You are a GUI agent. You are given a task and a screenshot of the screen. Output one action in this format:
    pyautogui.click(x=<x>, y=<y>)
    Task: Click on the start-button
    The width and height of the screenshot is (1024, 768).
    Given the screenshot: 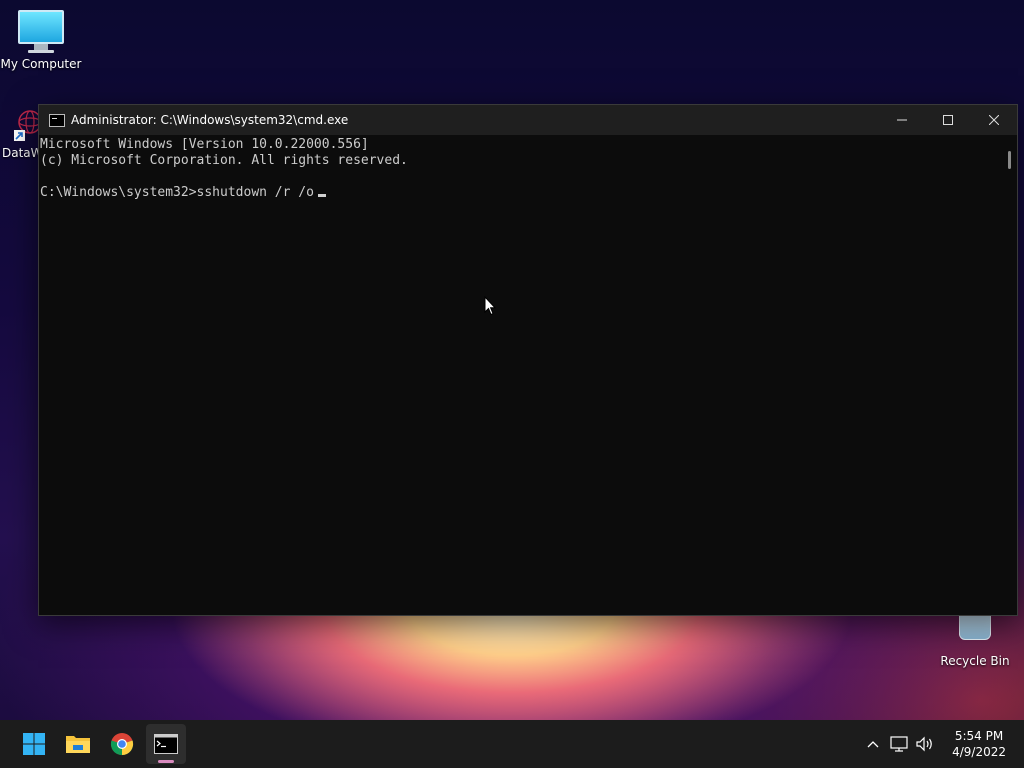 What is the action you would take?
    pyautogui.click(x=34, y=744)
    